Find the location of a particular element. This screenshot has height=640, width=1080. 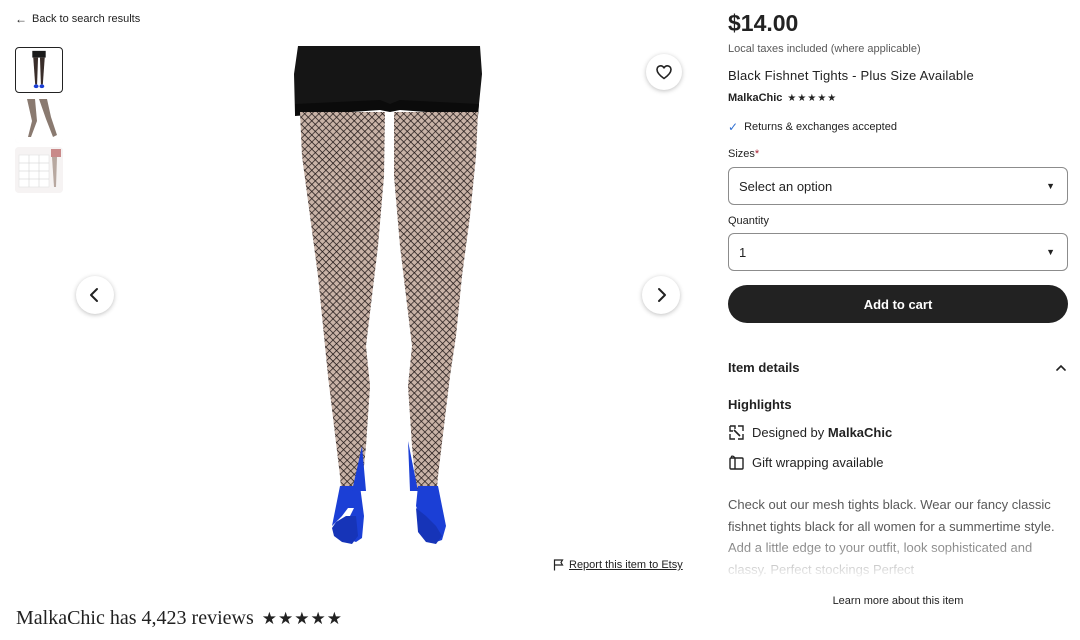

quantity-label: Quantity is located at coordinates (748, 221).